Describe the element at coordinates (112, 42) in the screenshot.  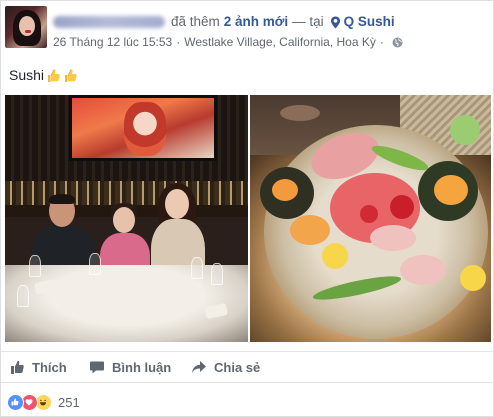
I see `post-timestamp: 26 Tháng 12 lúc 15:53` at that location.